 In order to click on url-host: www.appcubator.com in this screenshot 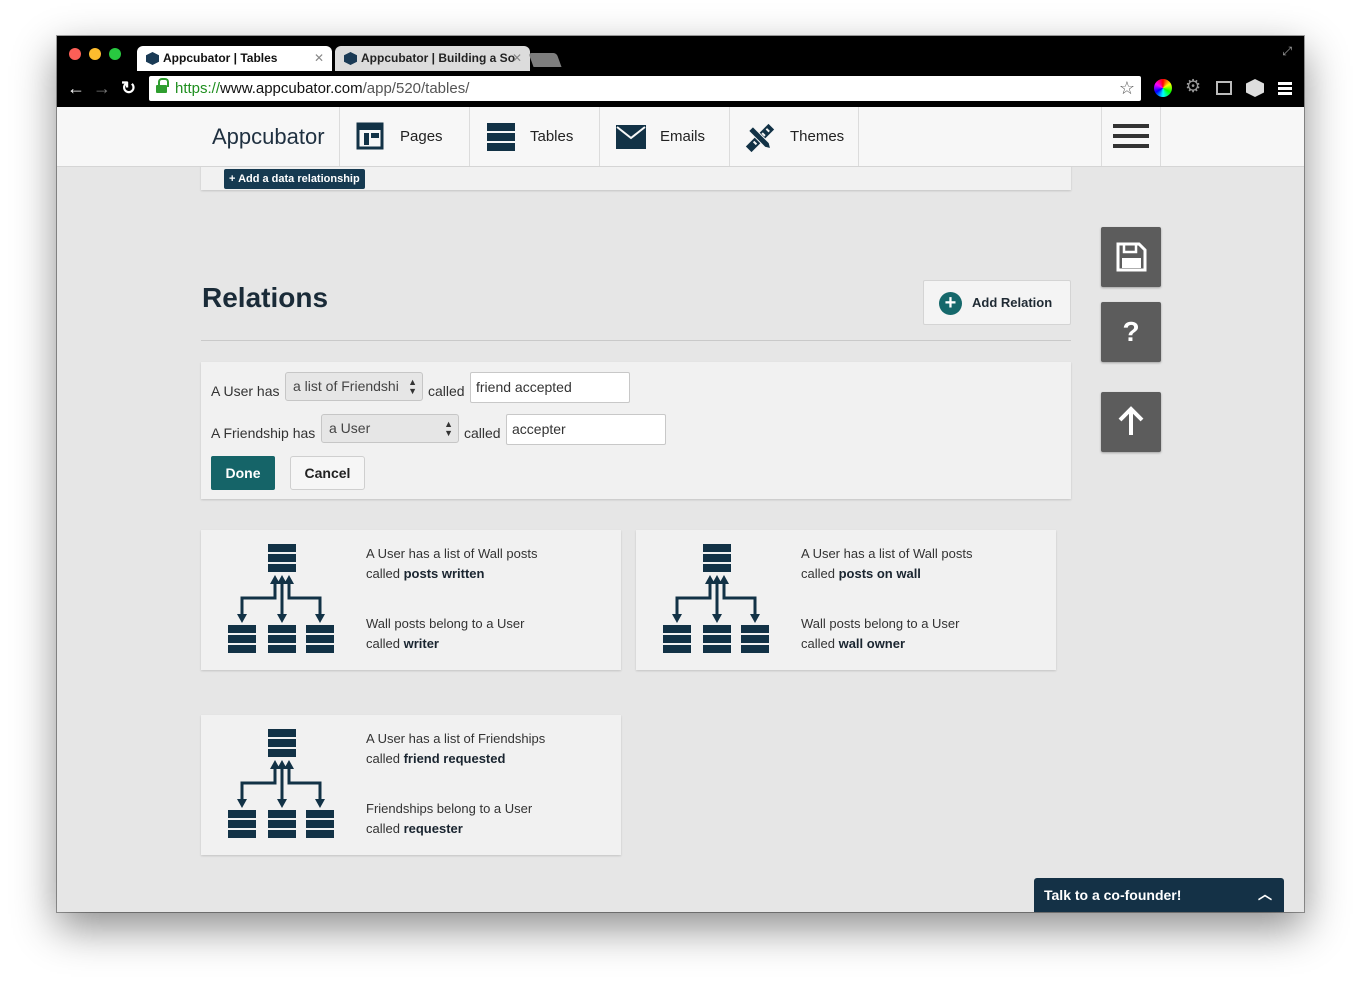, I will do `click(291, 88)`.